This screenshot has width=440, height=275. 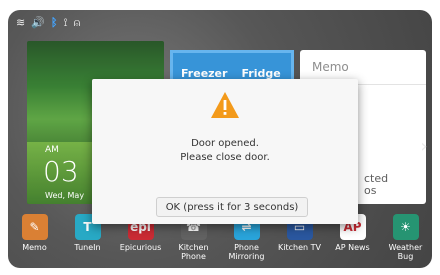 What do you see at coordinates (370, 190) in the screenshot?
I see `memo-widget-text: os` at bounding box center [370, 190].